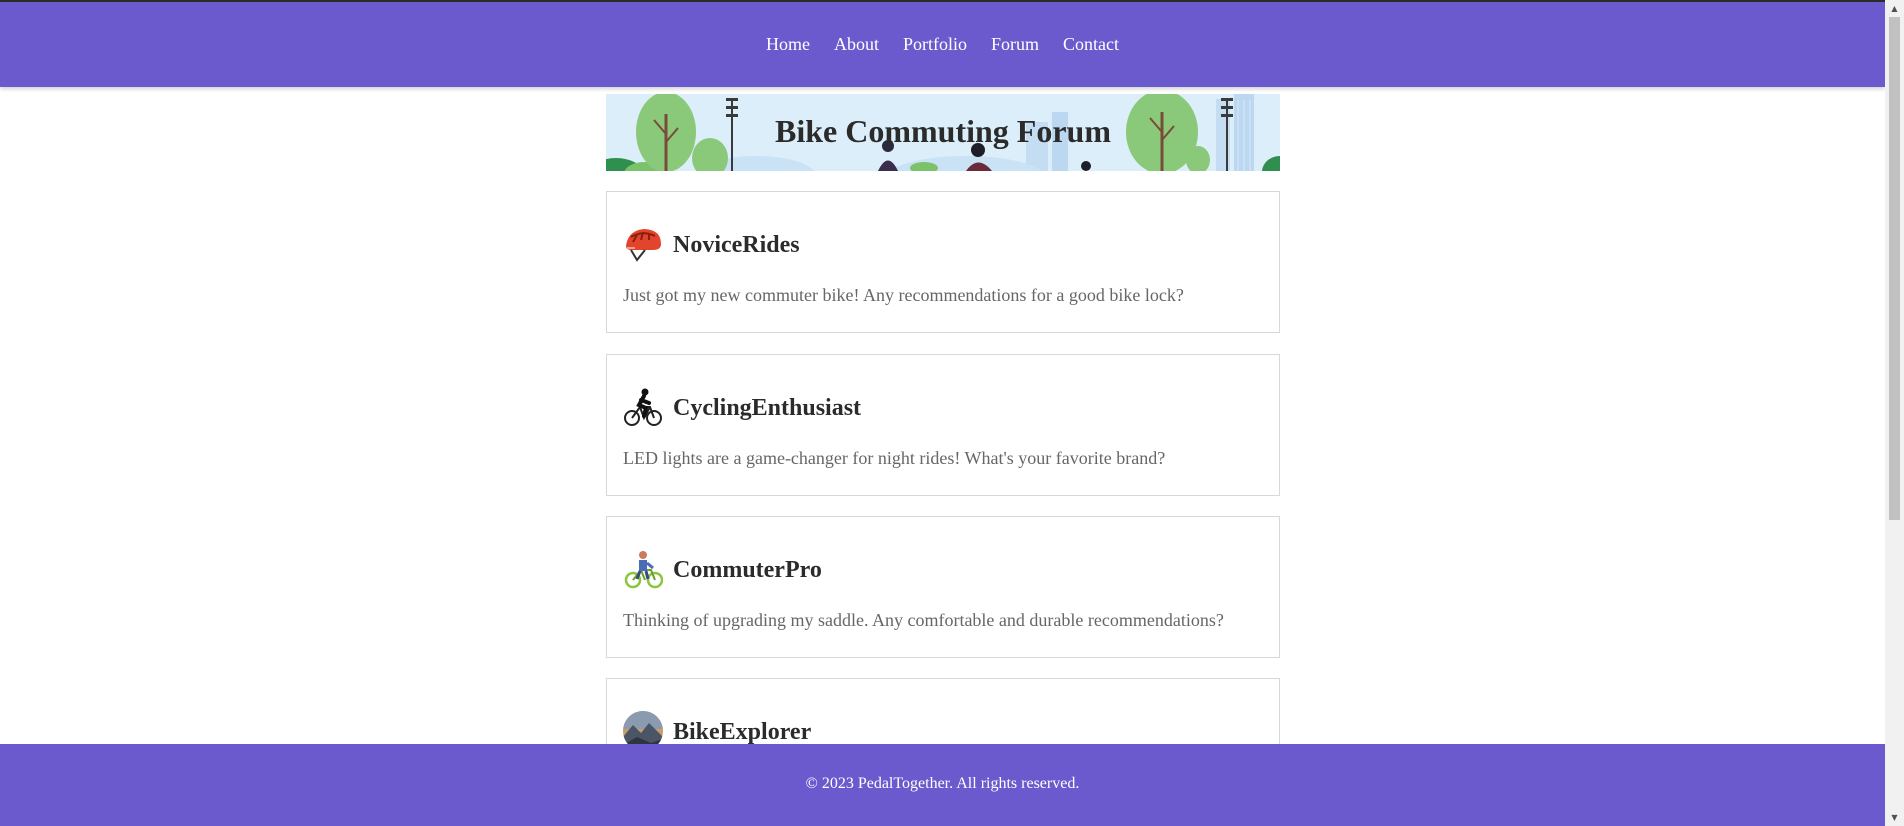  Describe the element at coordinates (1015, 44) in the screenshot. I see `nav-link-forum: Forum` at that location.